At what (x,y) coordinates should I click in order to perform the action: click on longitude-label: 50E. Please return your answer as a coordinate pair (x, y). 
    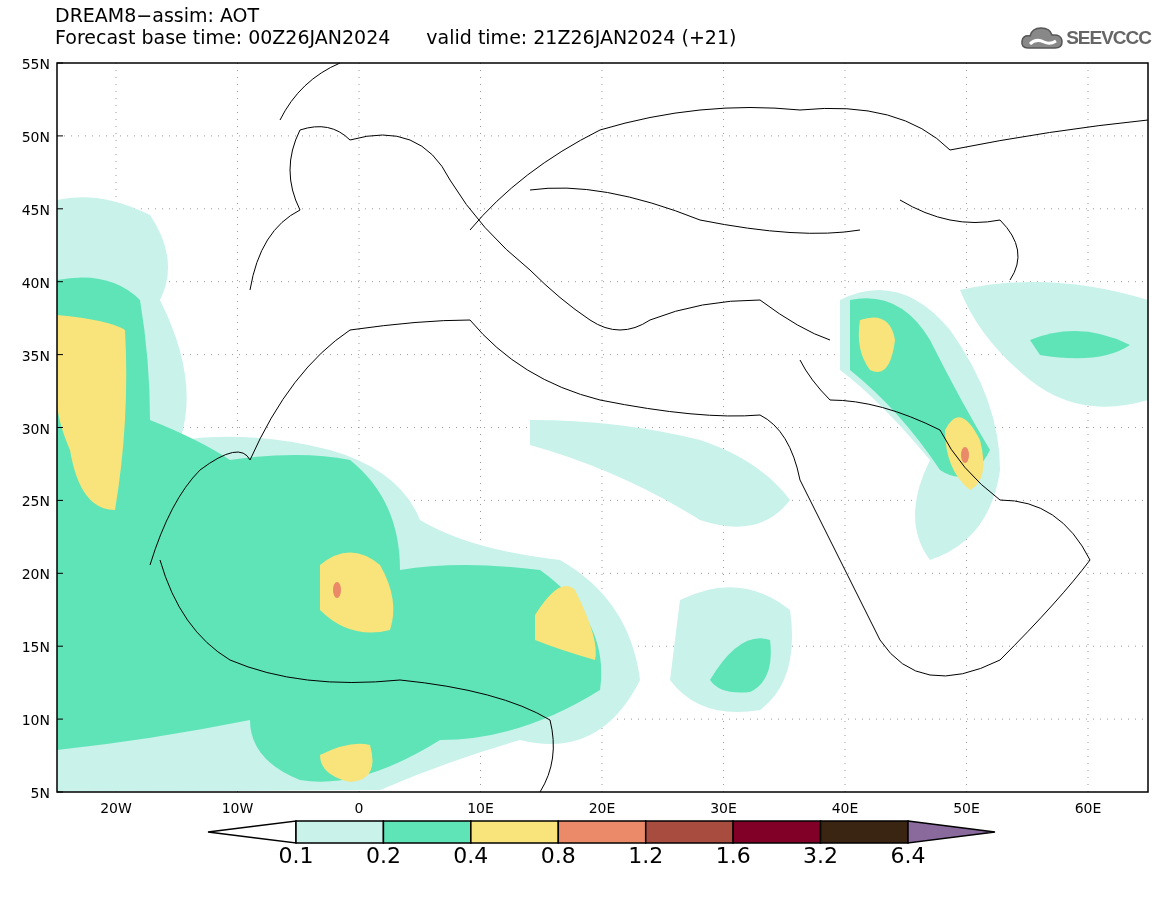
    Looking at the image, I should click on (966, 807).